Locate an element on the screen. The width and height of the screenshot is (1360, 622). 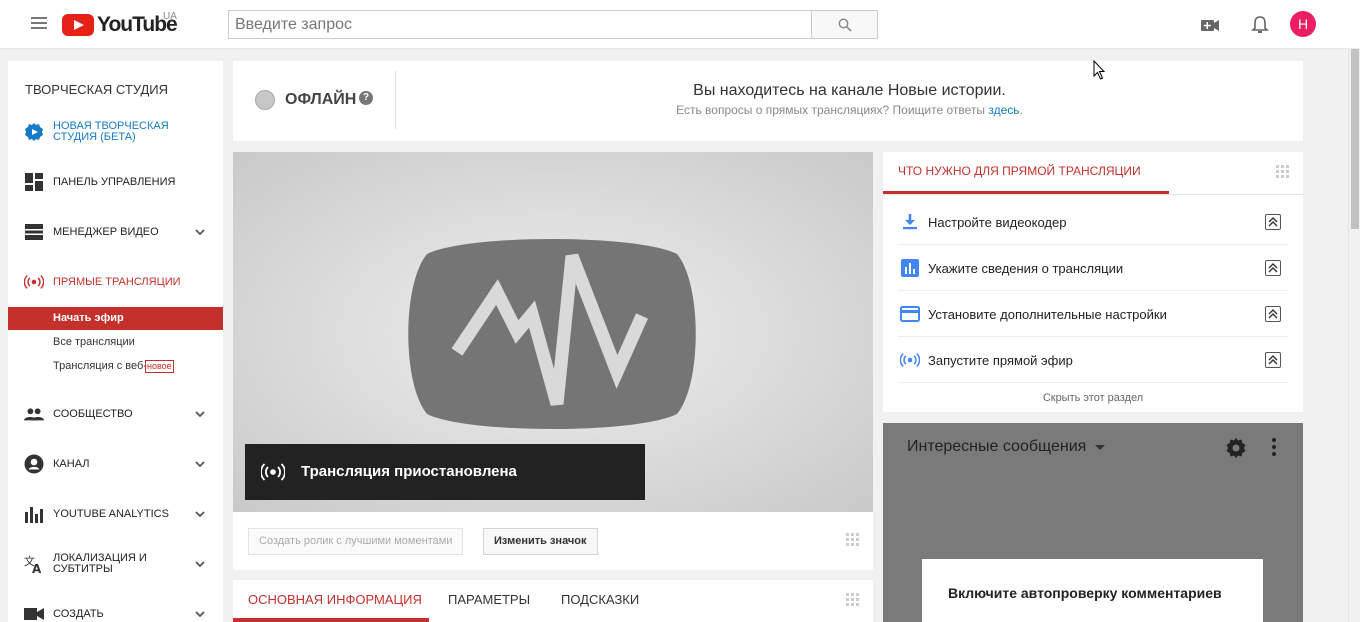
localization-line2: СУБТИТРЫ is located at coordinates (83, 569).